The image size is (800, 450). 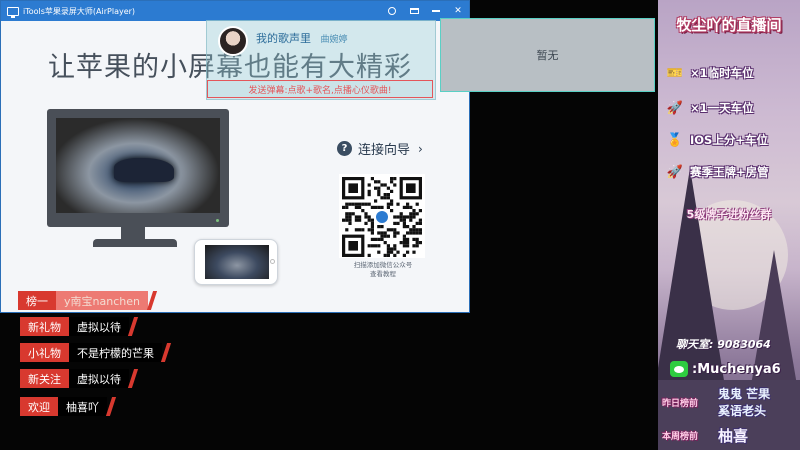 What do you see at coordinates (44, 378) in the screenshot?
I see `chat-tag: 新关注` at bounding box center [44, 378].